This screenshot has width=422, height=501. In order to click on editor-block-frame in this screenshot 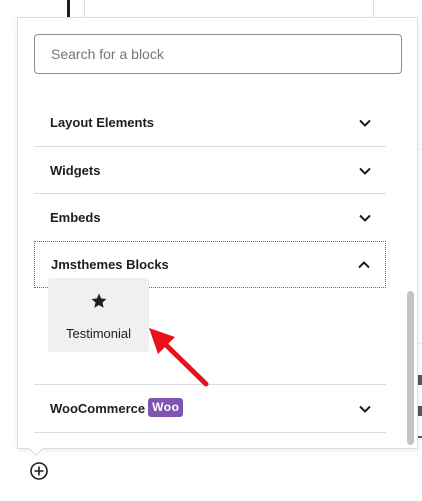, I will do `click(229, 8)`.